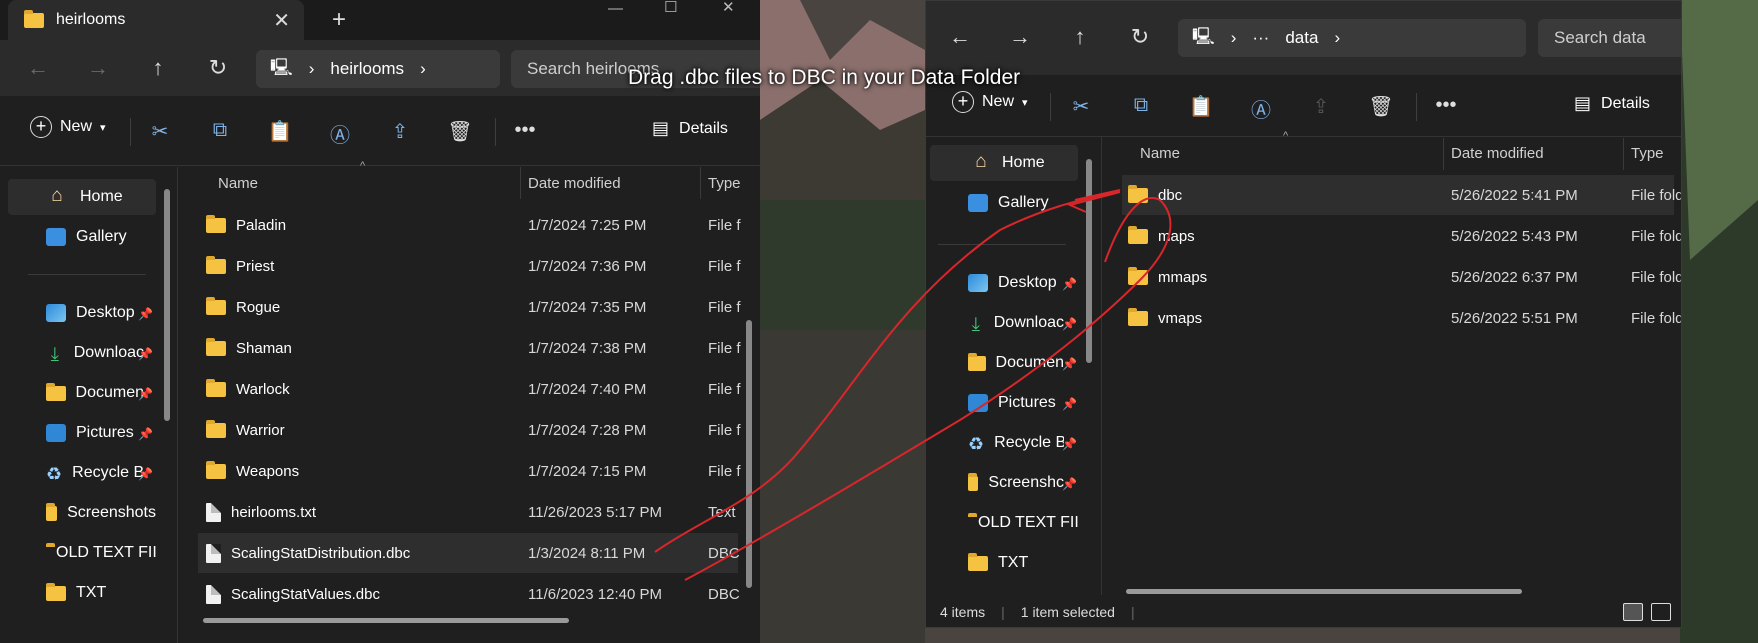 Image resolution: width=1758 pixels, height=643 pixels. What do you see at coordinates (1016, 483) in the screenshot?
I see `sidebar-item-screenshots: Screenshc` at bounding box center [1016, 483].